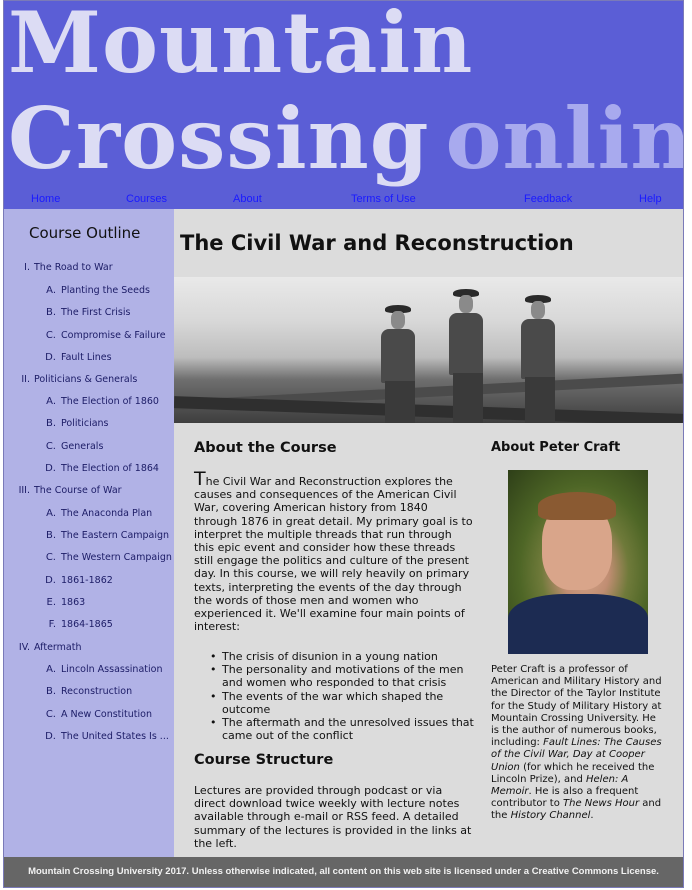  Describe the element at coordinates (87, 580) in the screenshot. I see `outline-item-label: 1861-1862` at that location.